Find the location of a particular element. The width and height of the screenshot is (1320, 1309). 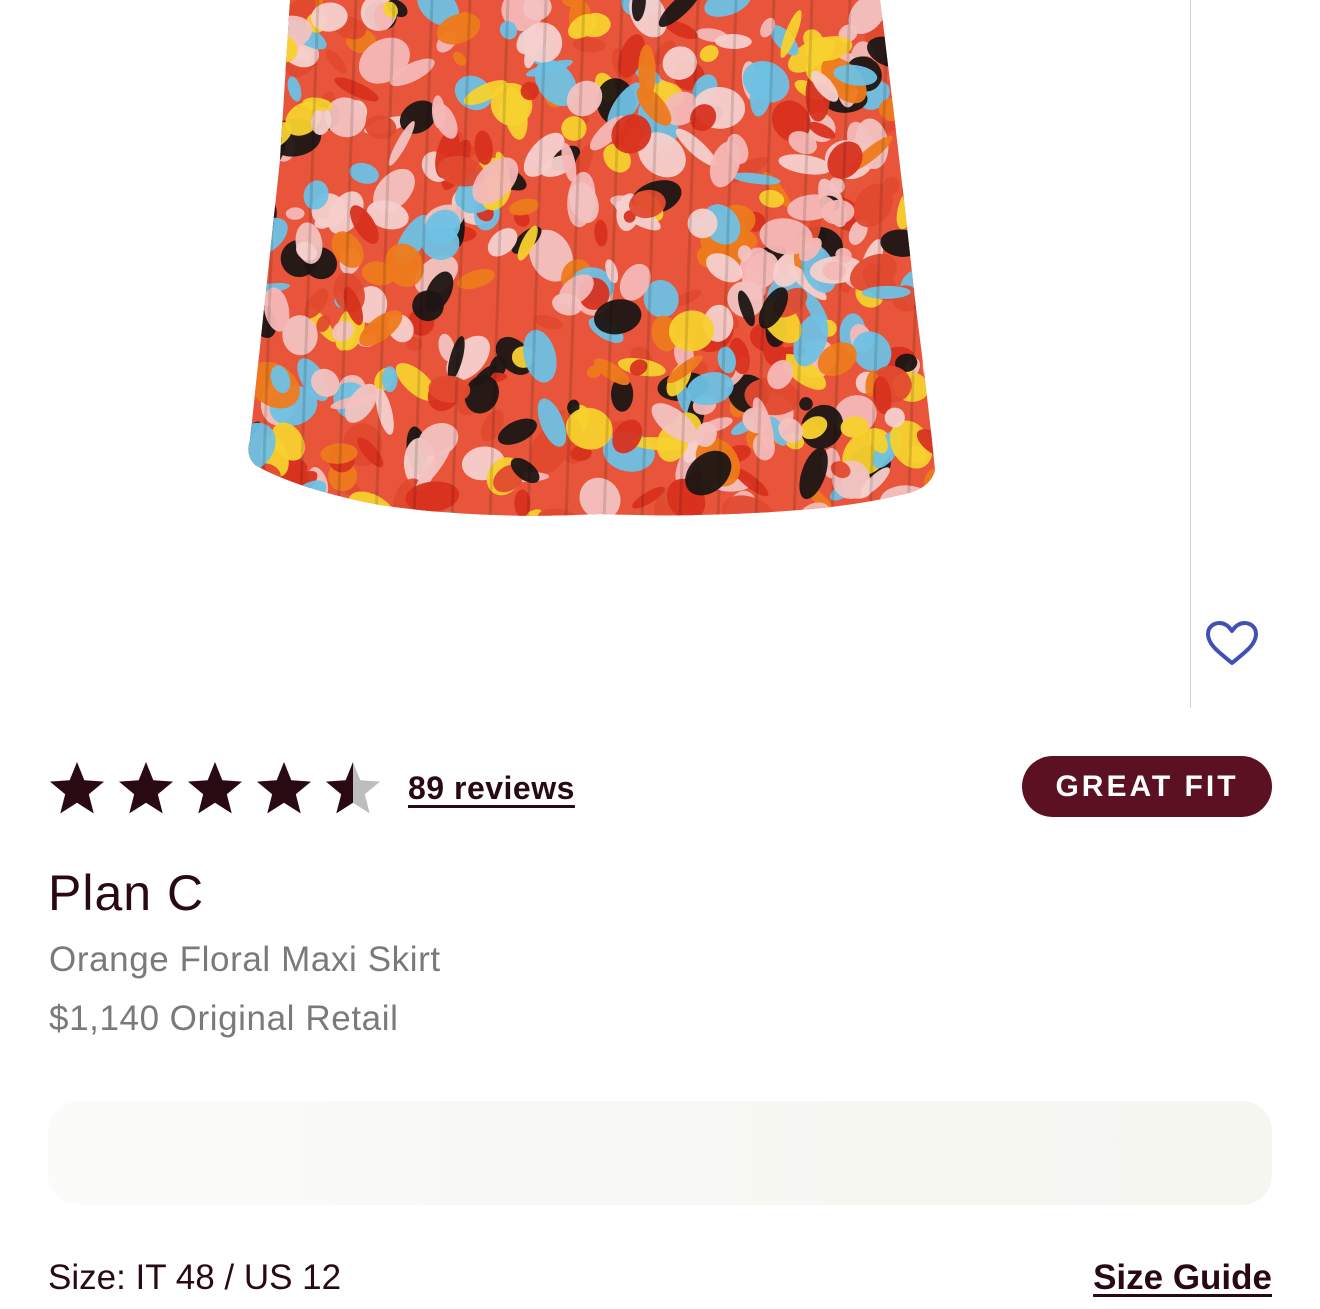

size-selection-label: Size: IT 48 / US 12 is located at coordinates (194, 1278).